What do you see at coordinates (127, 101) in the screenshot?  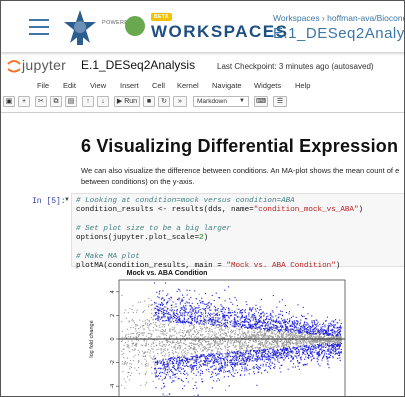 I see `run-button: ▶ Run` at bounding box center [127, 101].